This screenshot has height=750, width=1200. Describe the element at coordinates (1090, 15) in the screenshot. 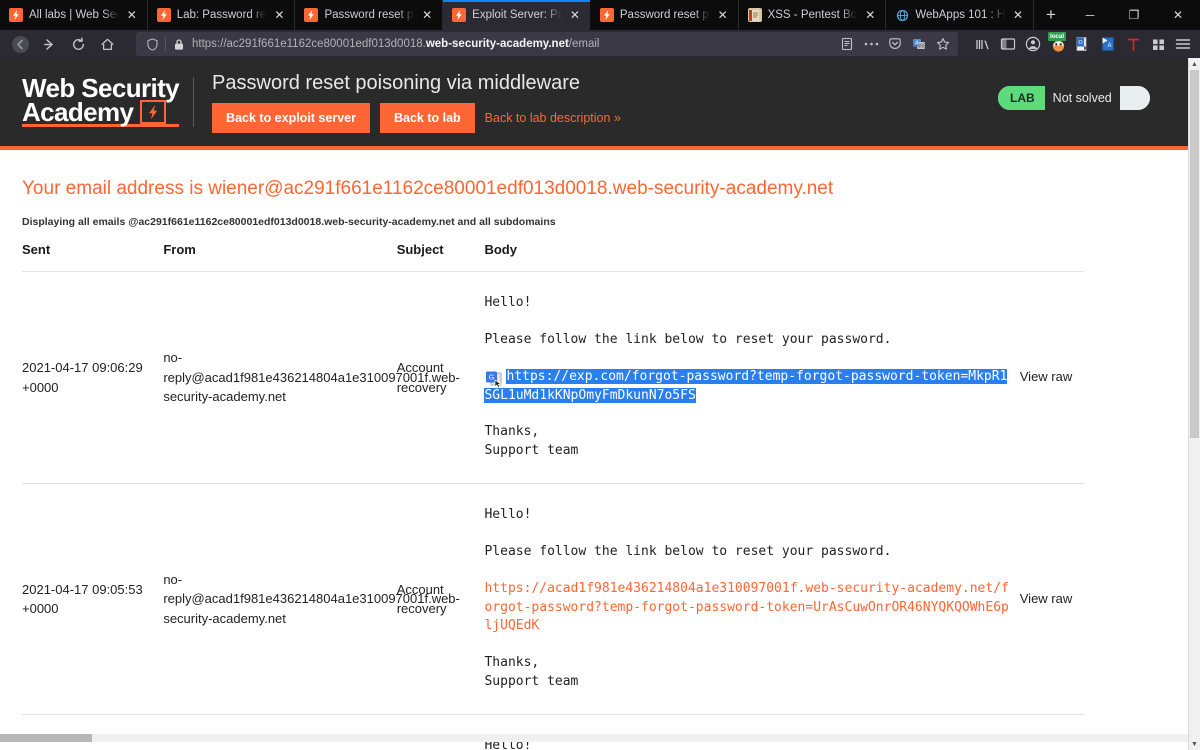

I see `minimize-button: ─` at that location.